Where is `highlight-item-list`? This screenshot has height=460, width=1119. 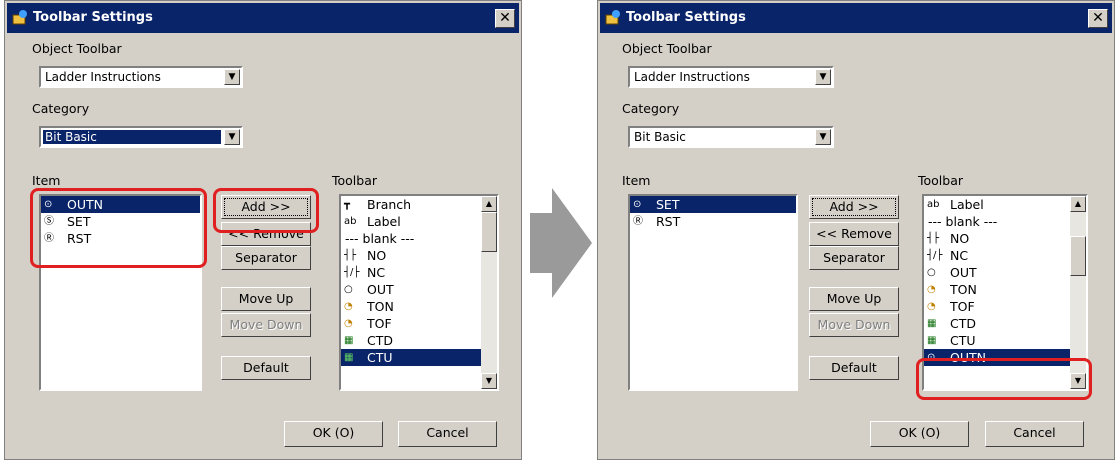 highlight-item-list is located at coordinates (118, 228).